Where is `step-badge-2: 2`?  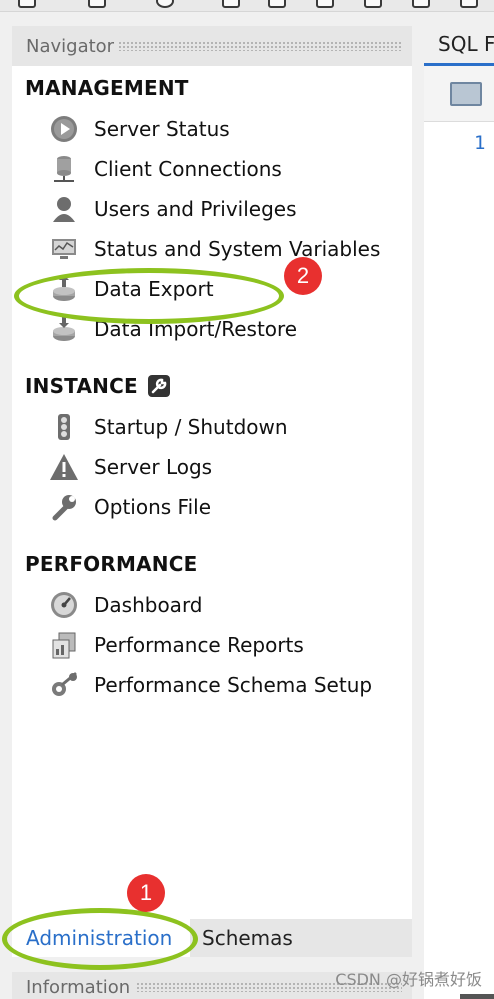
step-badge-2: 2 is located at coordinates (303, 276).